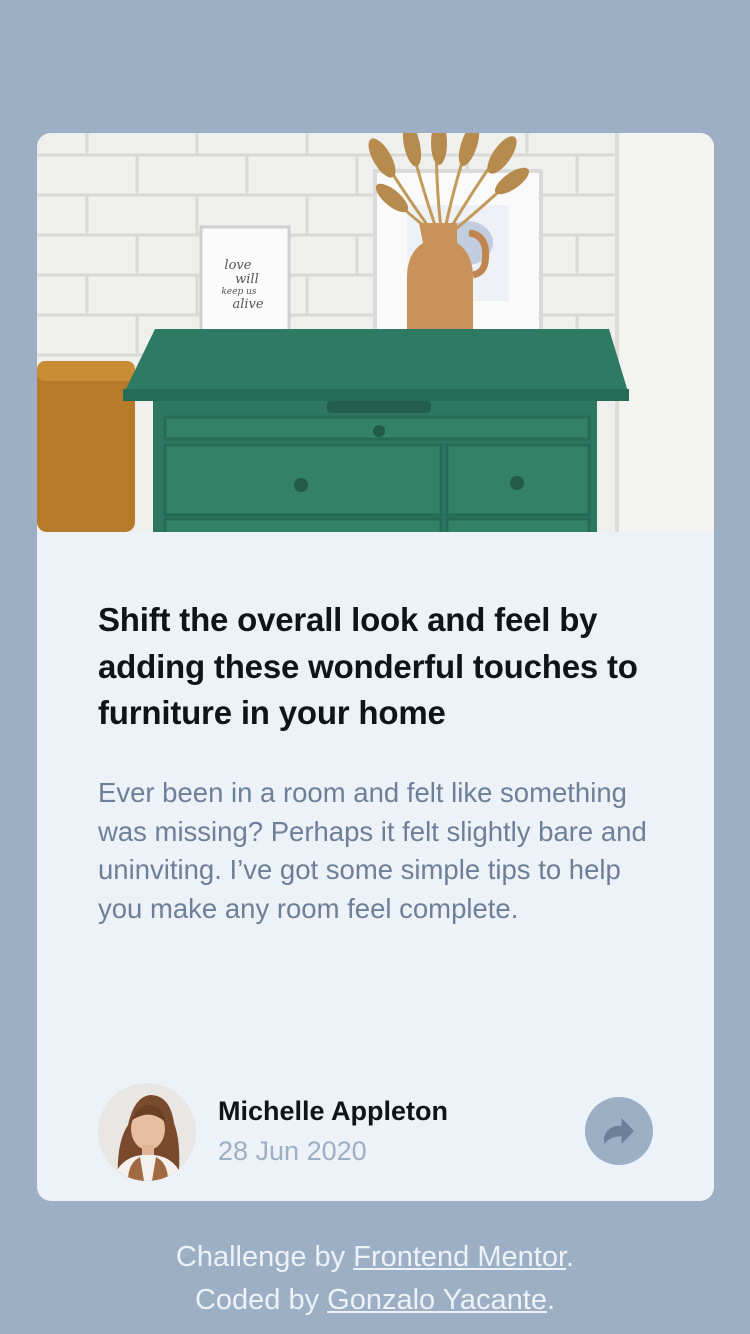 Image resolution: width=750 pixels, height=1334 pixels. Describe the element at coordinates (333, 1111) in the screenshot. I see `author-name: Michelle Appleton` at that location.